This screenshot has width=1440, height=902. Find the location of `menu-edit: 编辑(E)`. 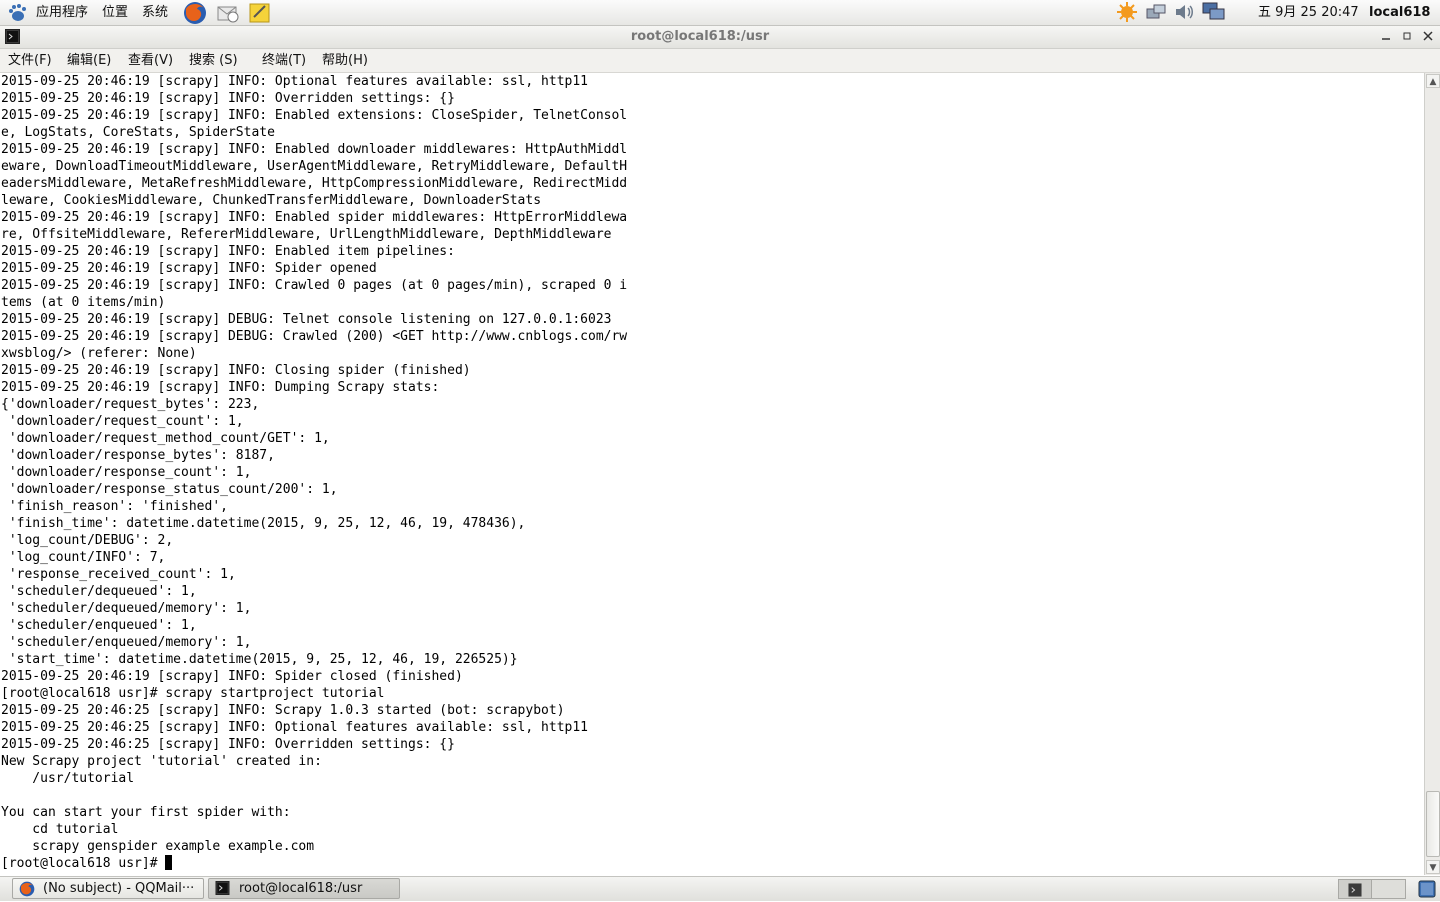

menu-edit: 编辑(E) is located at coordinates (89, 60).